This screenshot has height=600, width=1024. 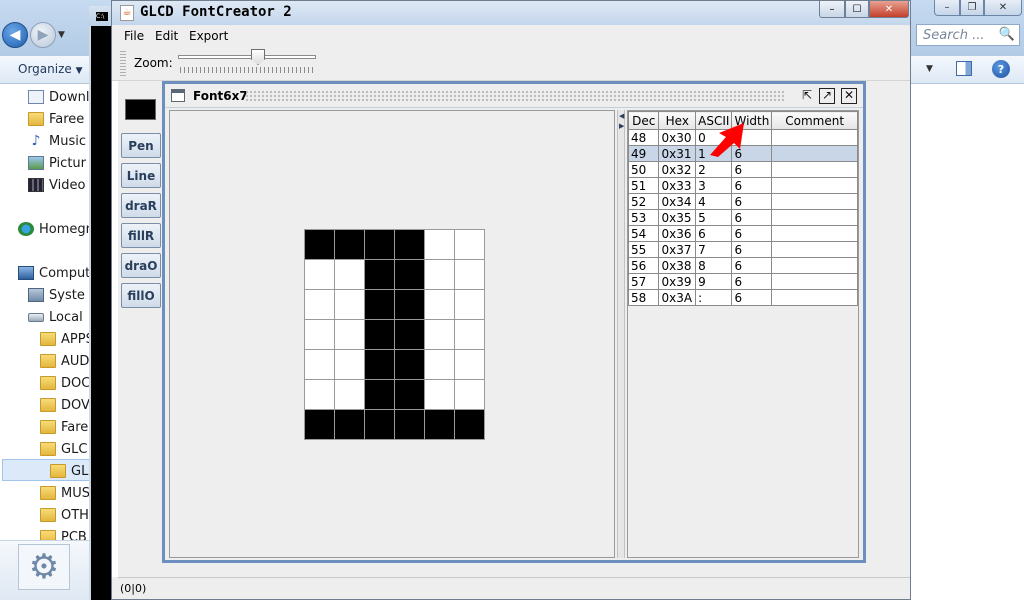 I want to click on cell-dec: 51, so click(x=643, y=185).